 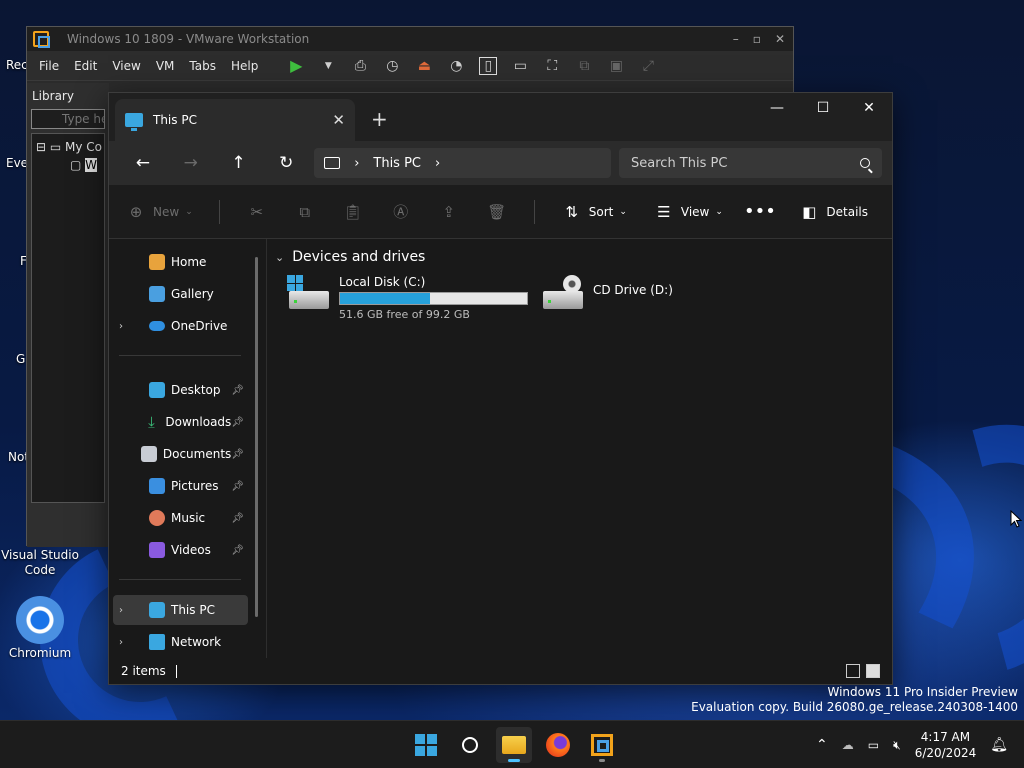 I want to click on tree-item-vm: ▢ W, so click(x=85, y=165).